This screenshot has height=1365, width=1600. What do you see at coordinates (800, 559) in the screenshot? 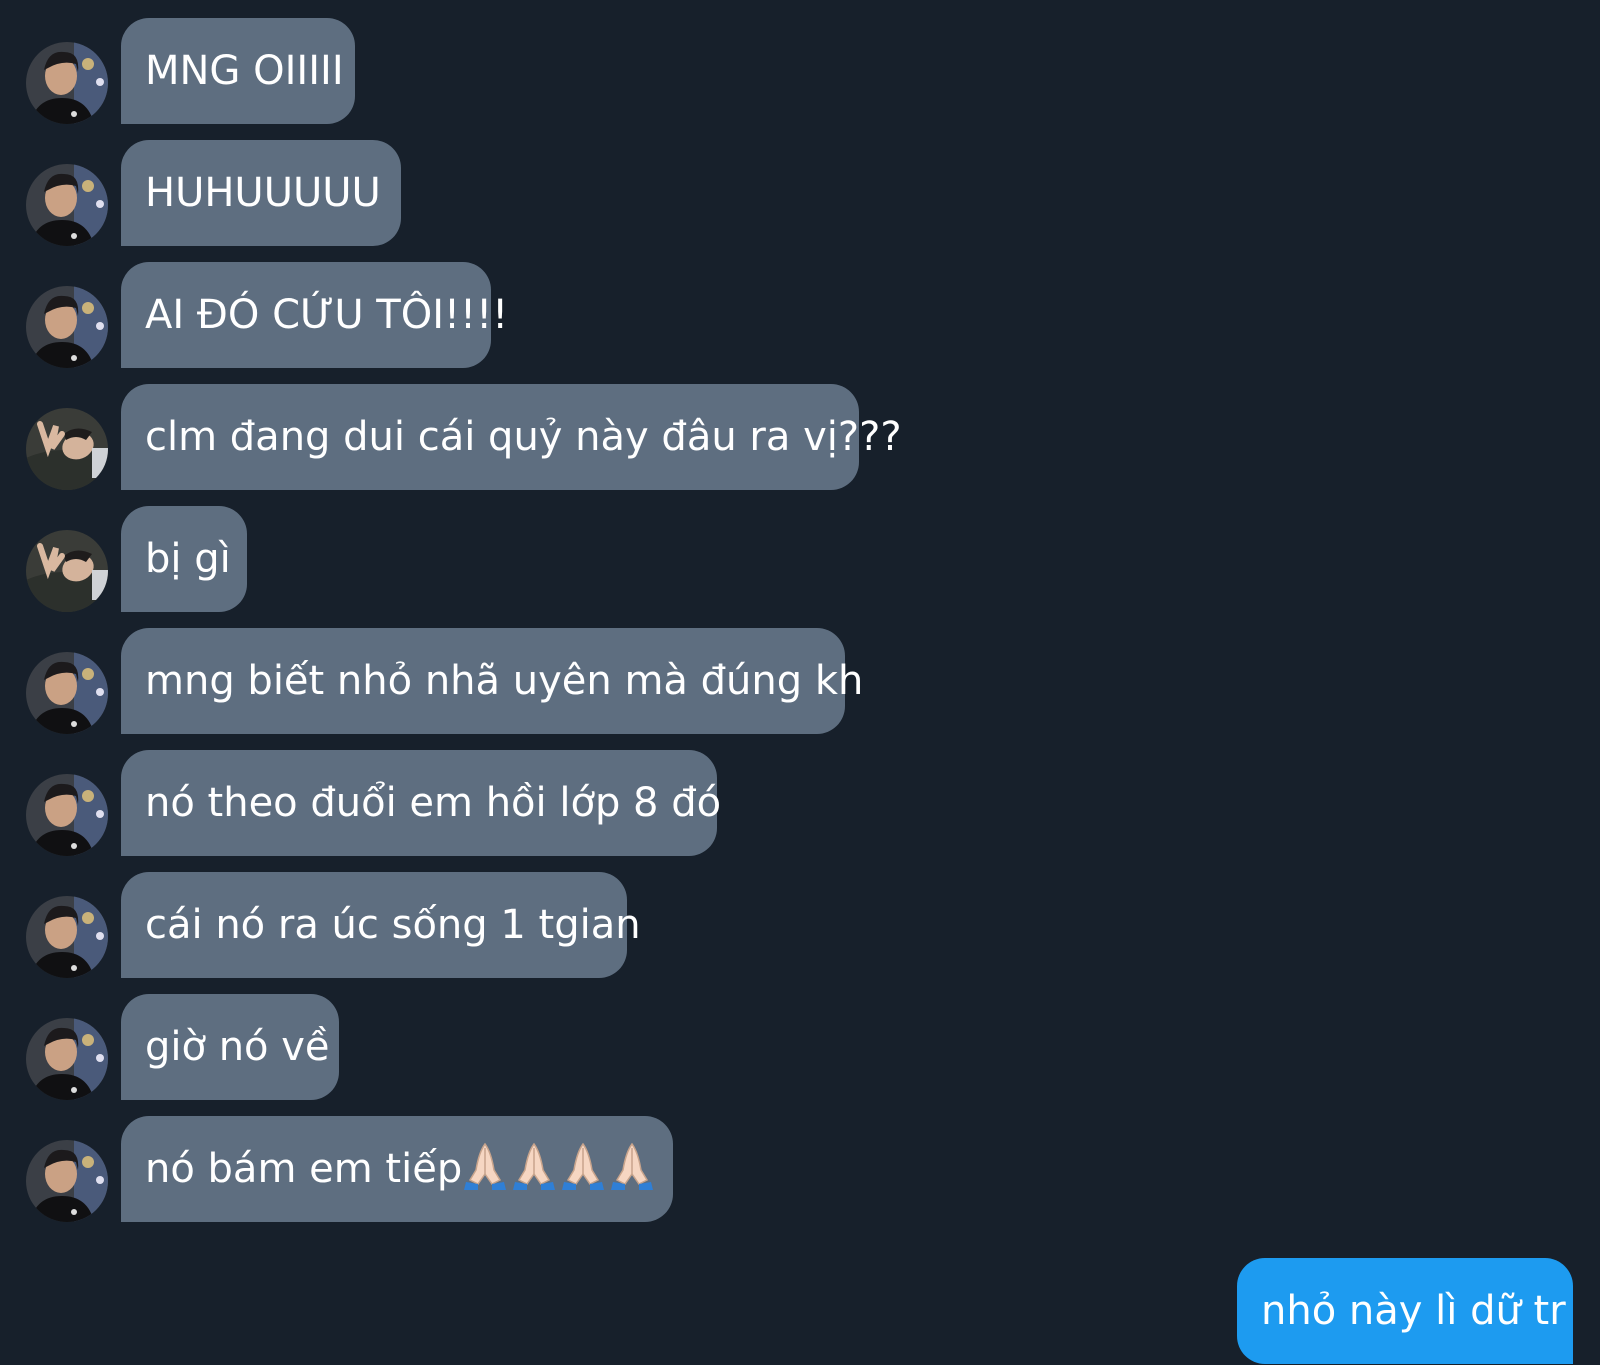
I see `message-row: bị gì` at bounding box center [800, 559].